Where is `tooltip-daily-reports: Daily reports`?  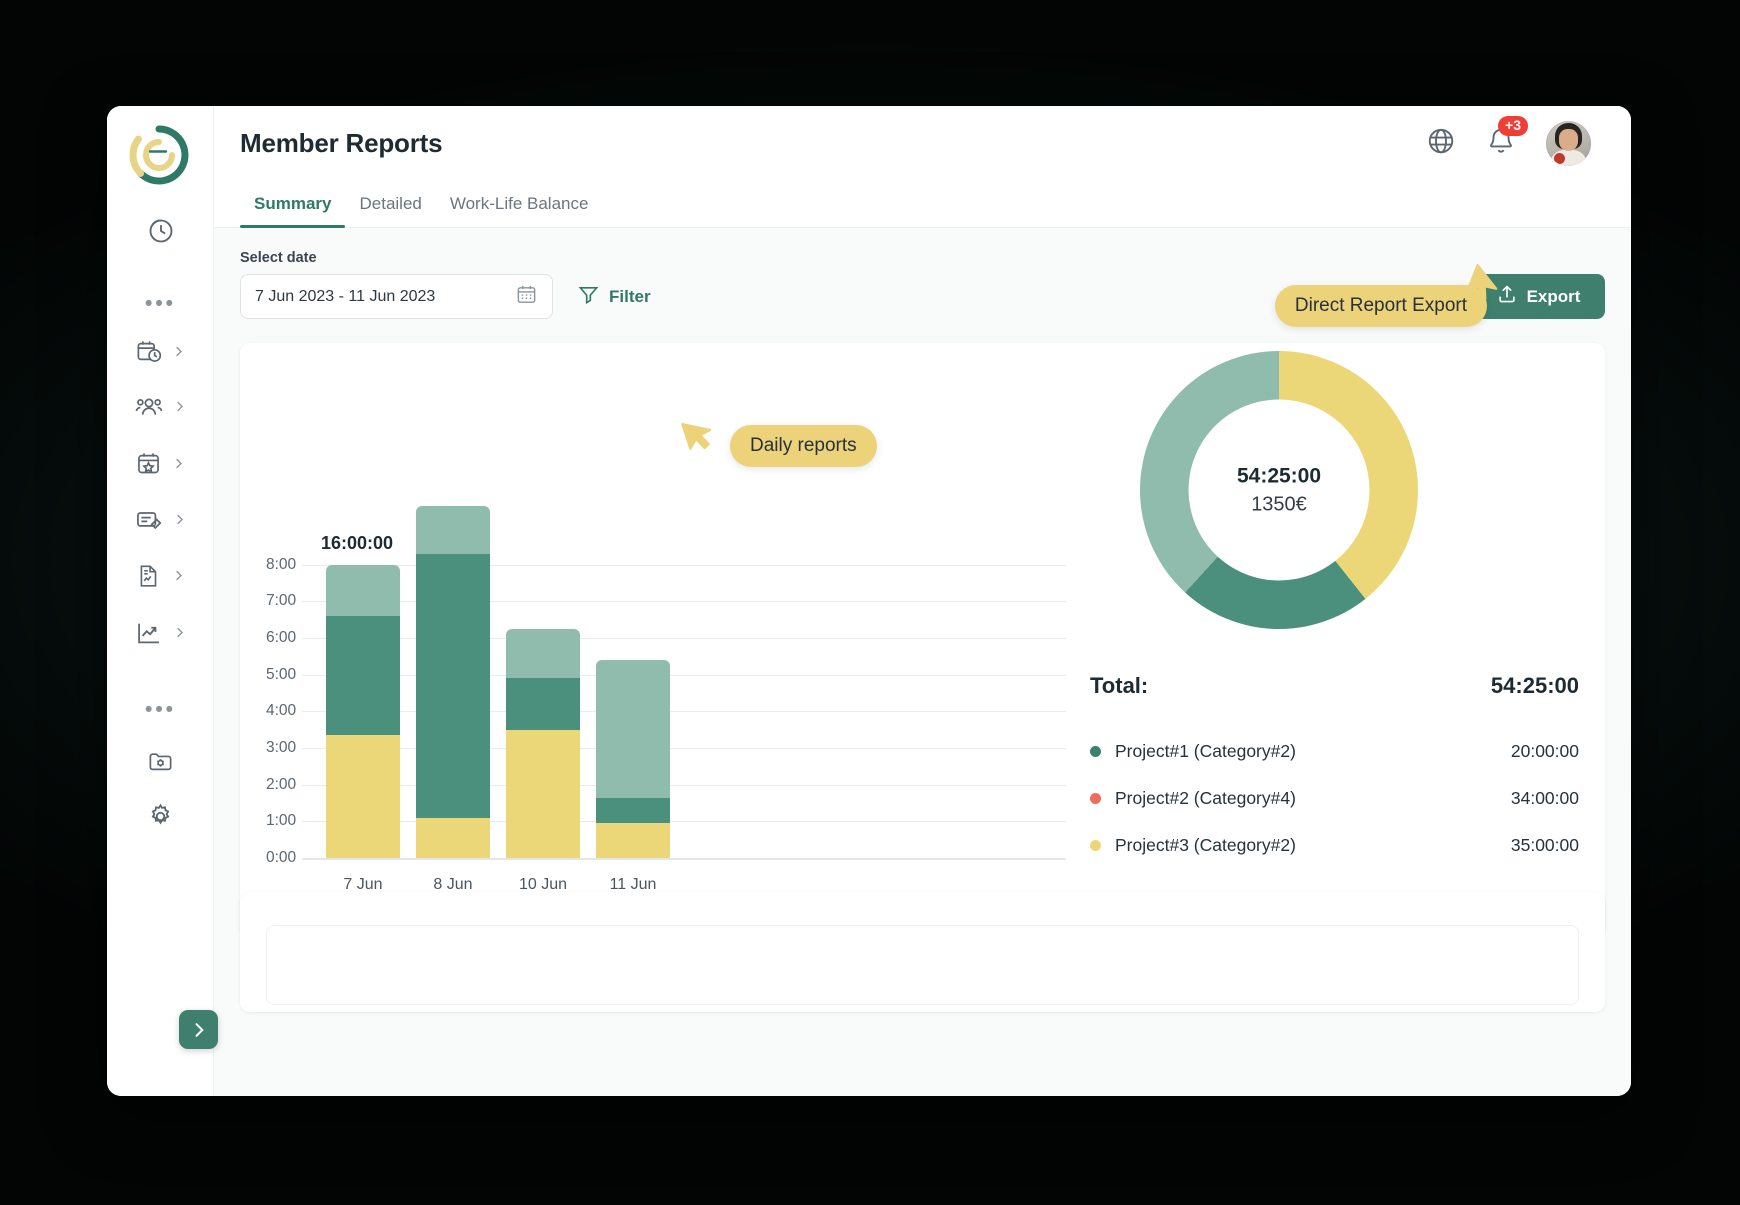
tooltip-daily-reports: Daily reports is located at coordinates (803, 446).